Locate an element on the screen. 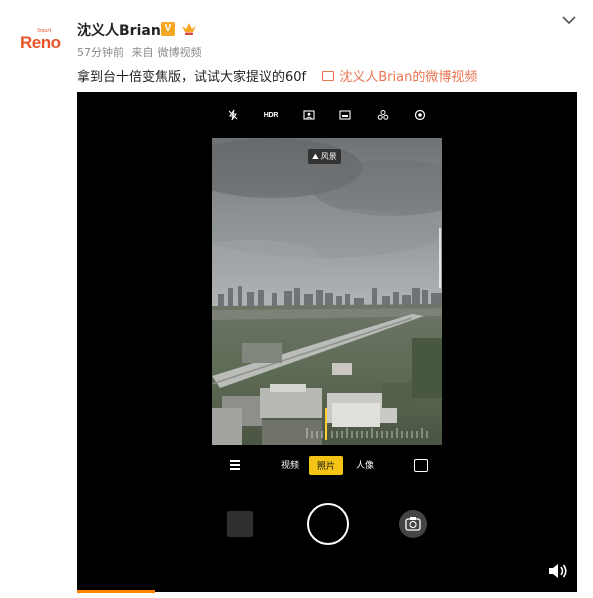 This screenshot has height=598, width=593. video-icon is located at coordinates (328, 76).